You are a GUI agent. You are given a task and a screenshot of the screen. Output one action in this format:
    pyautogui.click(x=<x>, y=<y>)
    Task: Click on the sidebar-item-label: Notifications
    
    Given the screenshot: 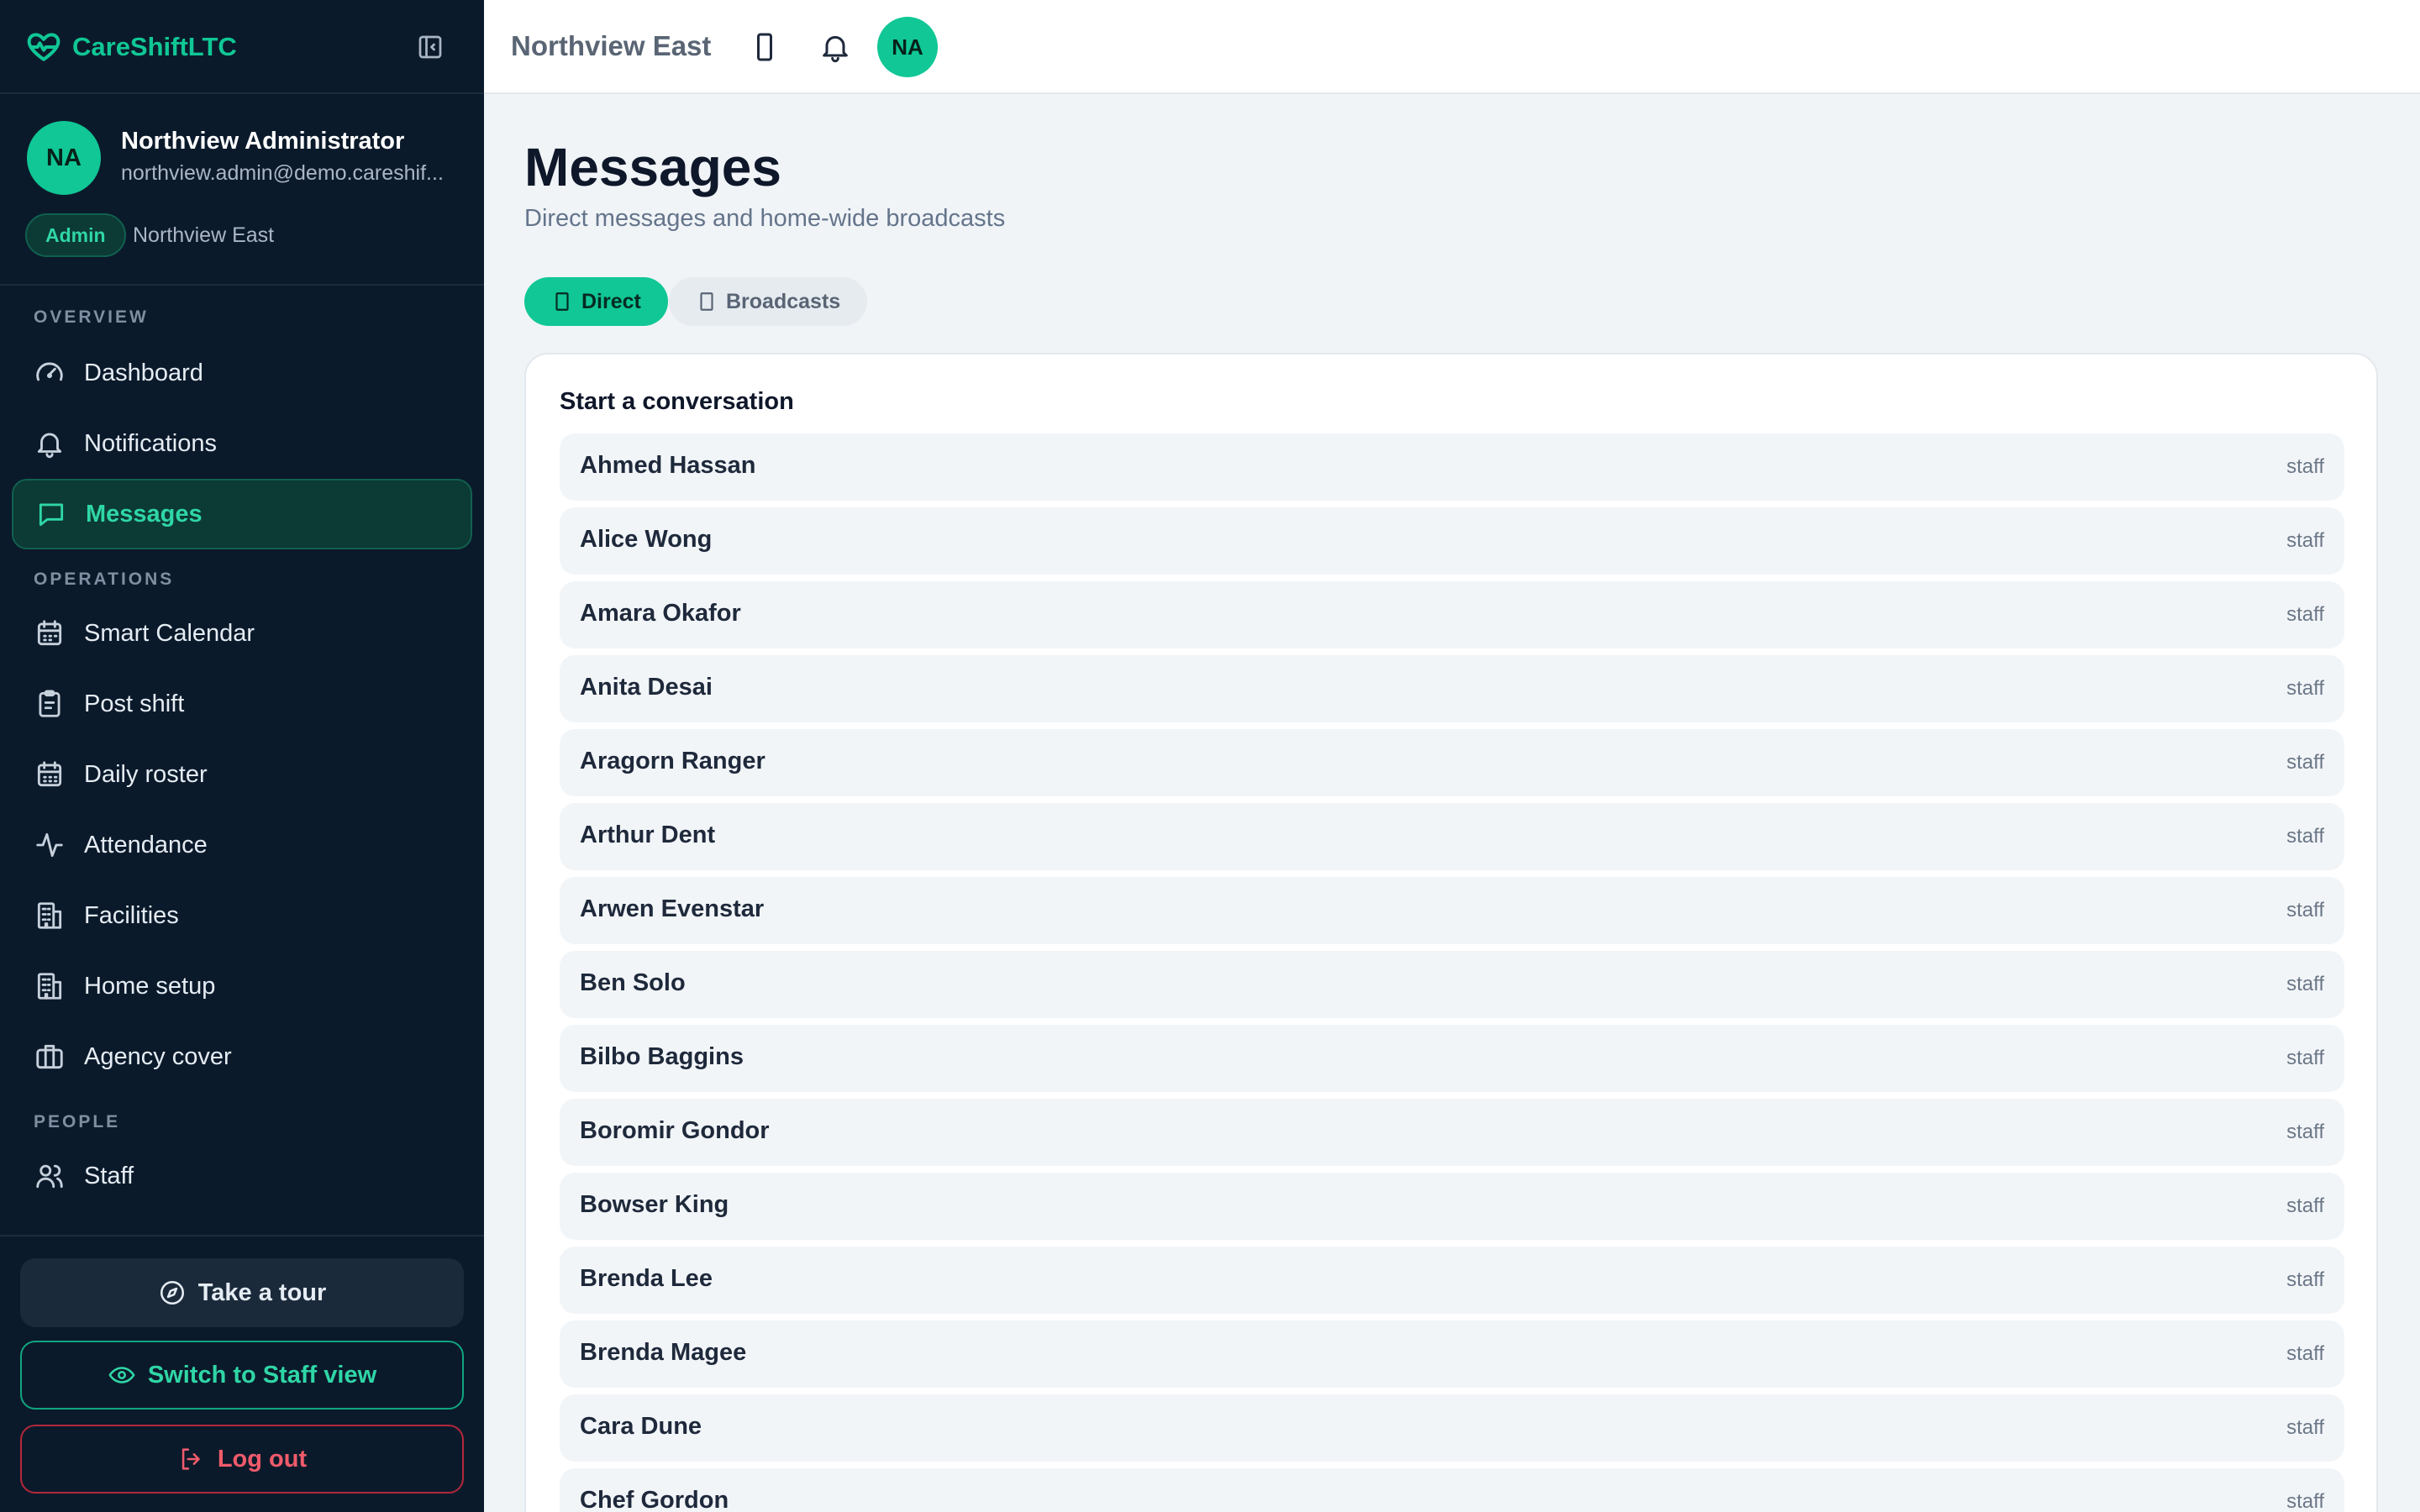 What is the action you would take?
    pyautogui.click(x=150, y=443)
    